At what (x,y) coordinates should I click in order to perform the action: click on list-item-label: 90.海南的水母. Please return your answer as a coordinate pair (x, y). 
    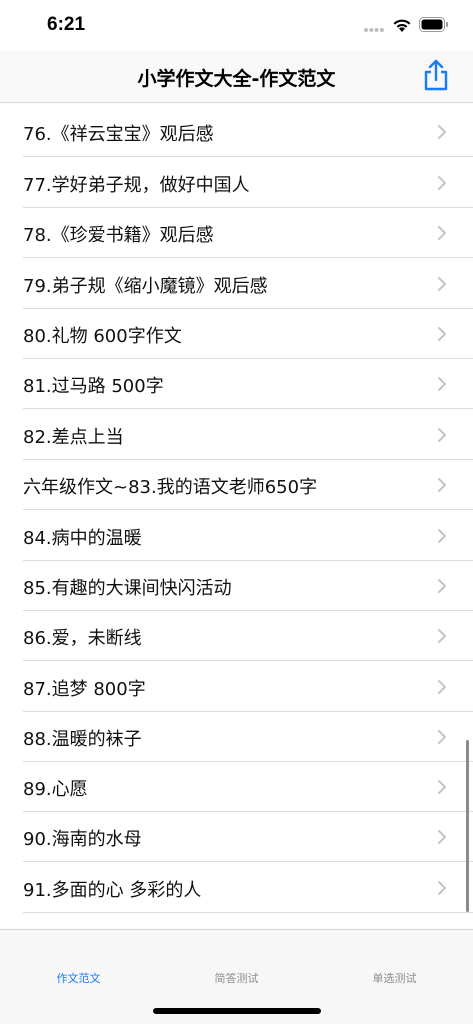
    Looking at the image, I should click on (82, 839).